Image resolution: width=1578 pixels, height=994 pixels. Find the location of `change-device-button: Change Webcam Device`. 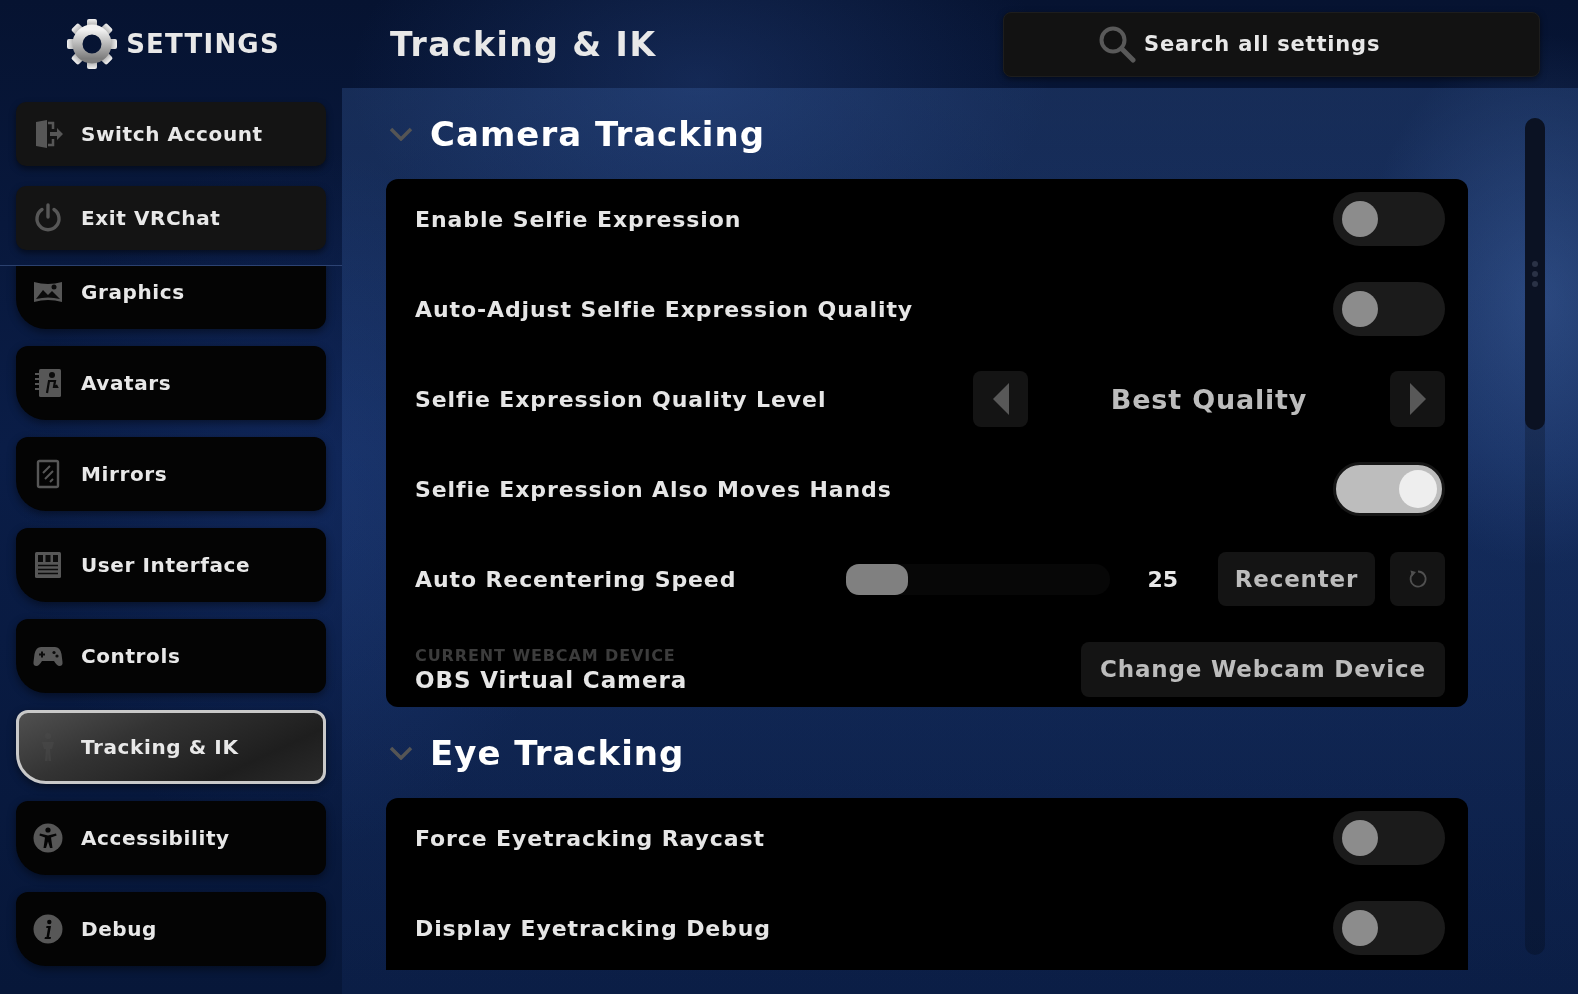

change-device-button: Change Webcam Device is located at coordinates (1263, 669).